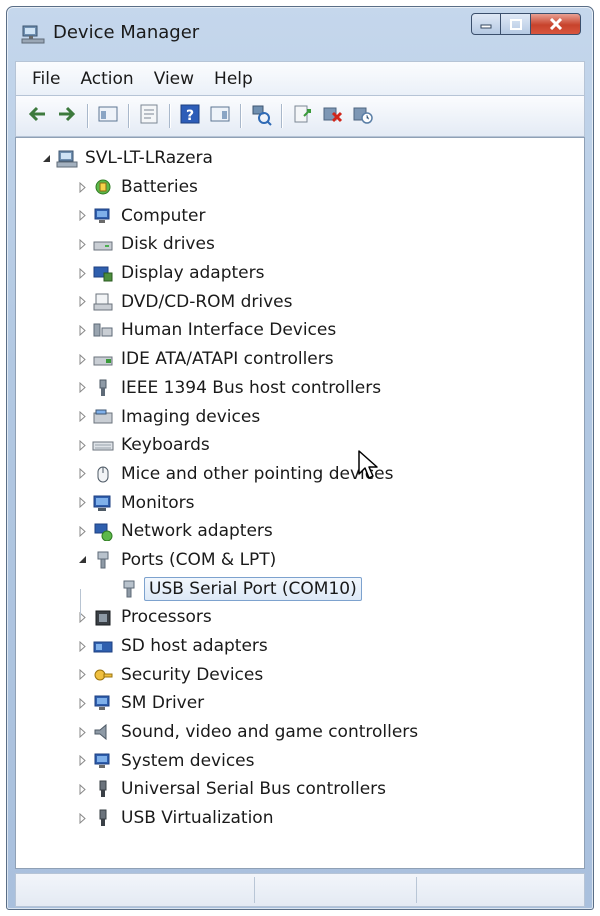 This screenshot has height=916, width=600. Describe the element at coordinates (207, 301) in the screenshot. I see `tree-item-label: DVD/CD-ROM drives` at that location.